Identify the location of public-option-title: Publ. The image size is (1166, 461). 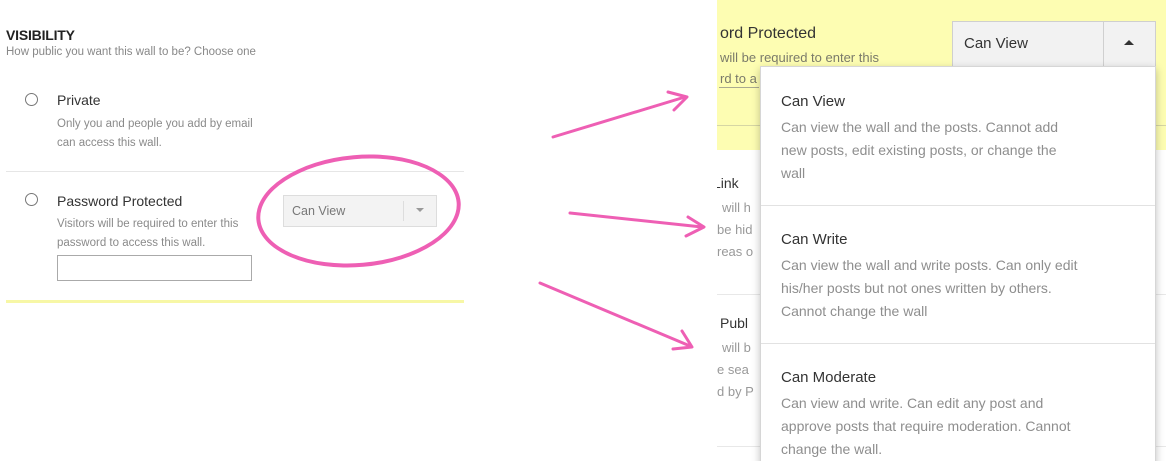
(734, 323).